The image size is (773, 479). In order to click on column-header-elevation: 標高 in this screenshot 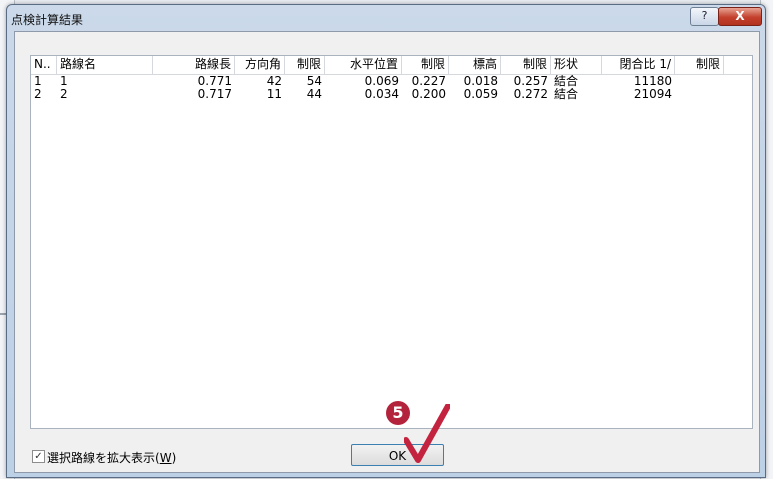, I will do `click(475, 65)`.